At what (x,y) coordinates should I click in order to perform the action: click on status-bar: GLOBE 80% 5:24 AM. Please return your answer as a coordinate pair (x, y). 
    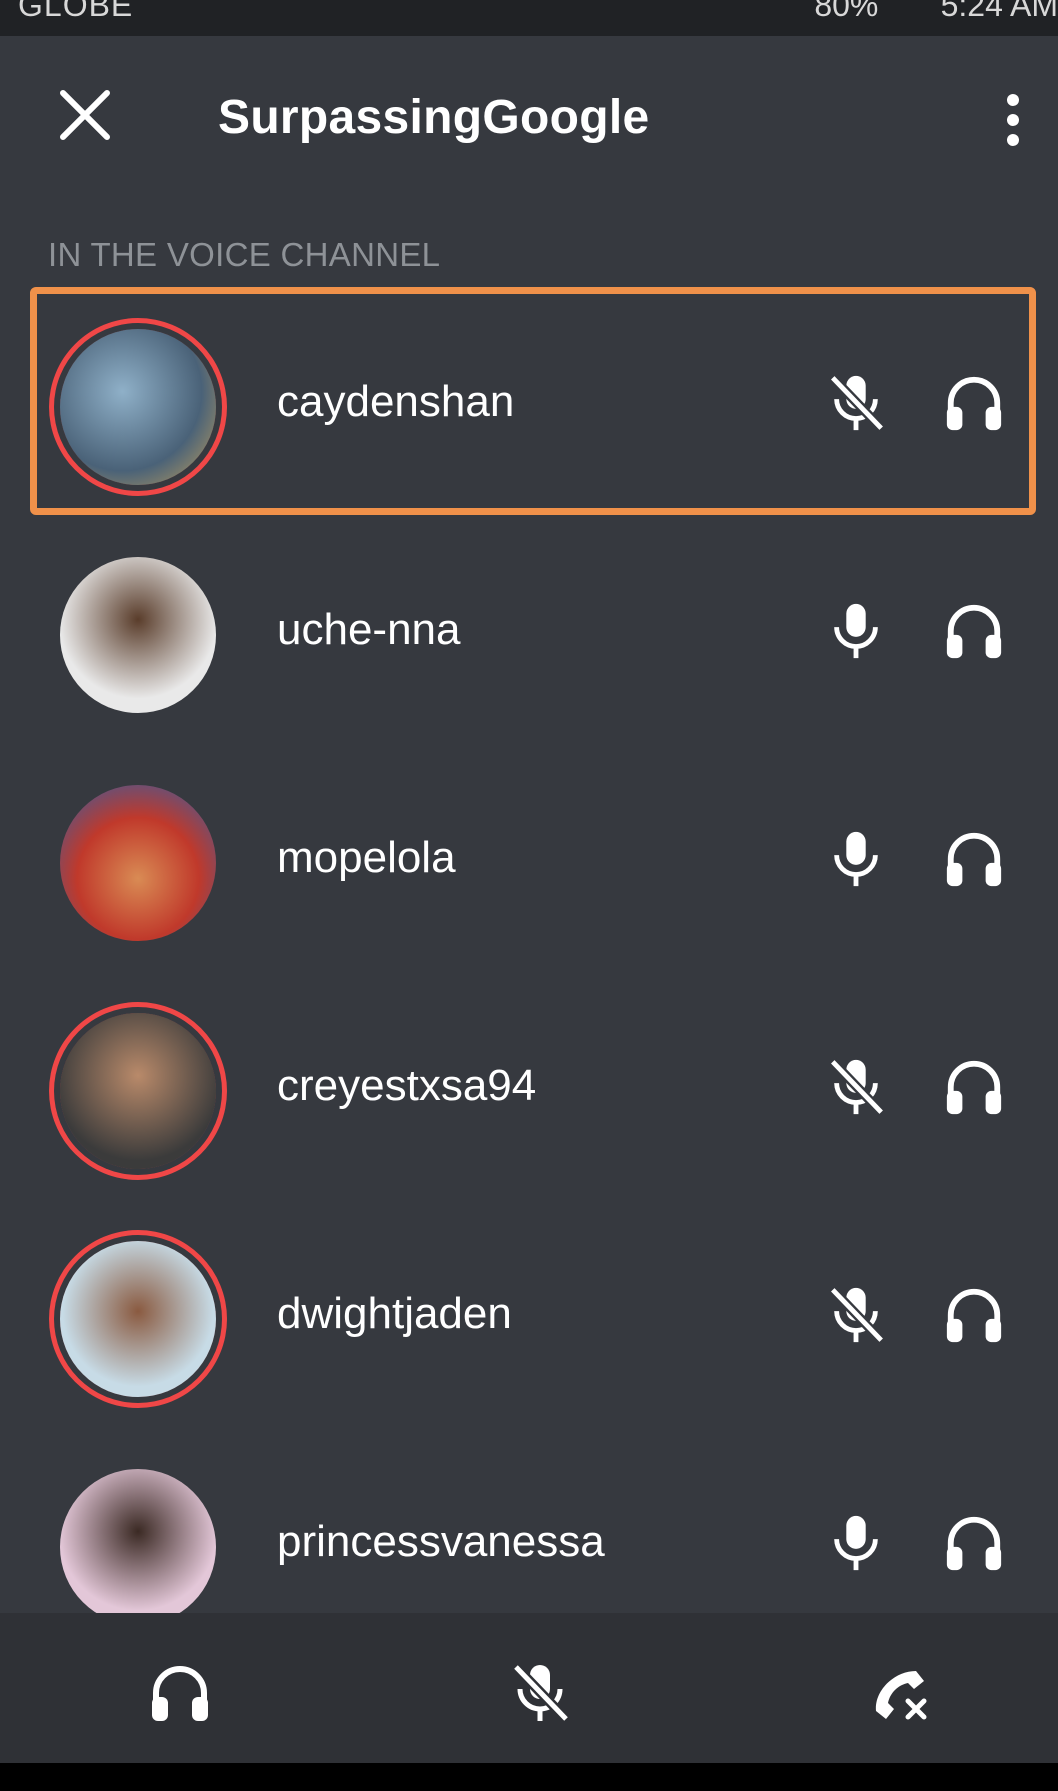
    Looking at the image, I should click on (529, 18).